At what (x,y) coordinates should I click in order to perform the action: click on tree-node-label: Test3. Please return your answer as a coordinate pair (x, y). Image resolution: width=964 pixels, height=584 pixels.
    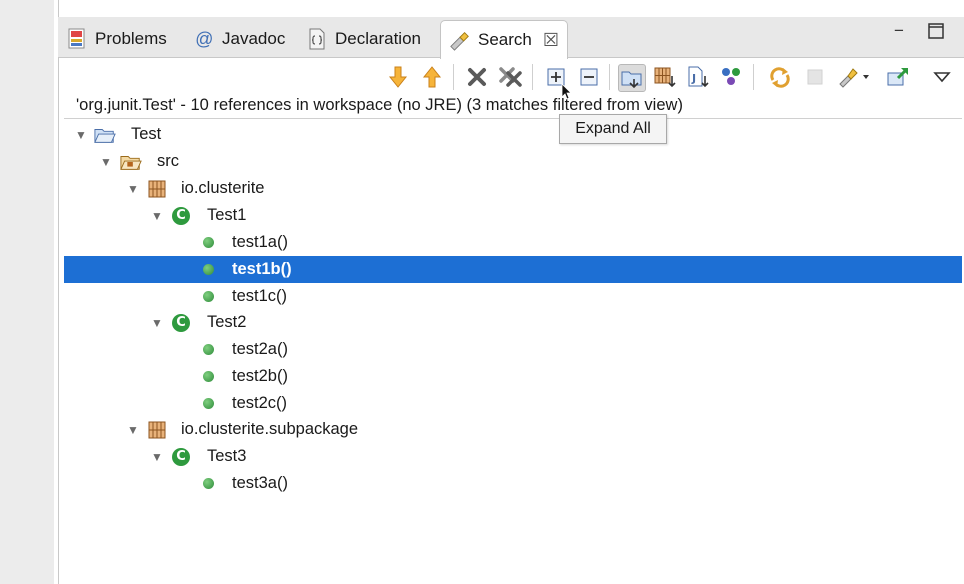
    Looking at the image, I should click on (227, 456).